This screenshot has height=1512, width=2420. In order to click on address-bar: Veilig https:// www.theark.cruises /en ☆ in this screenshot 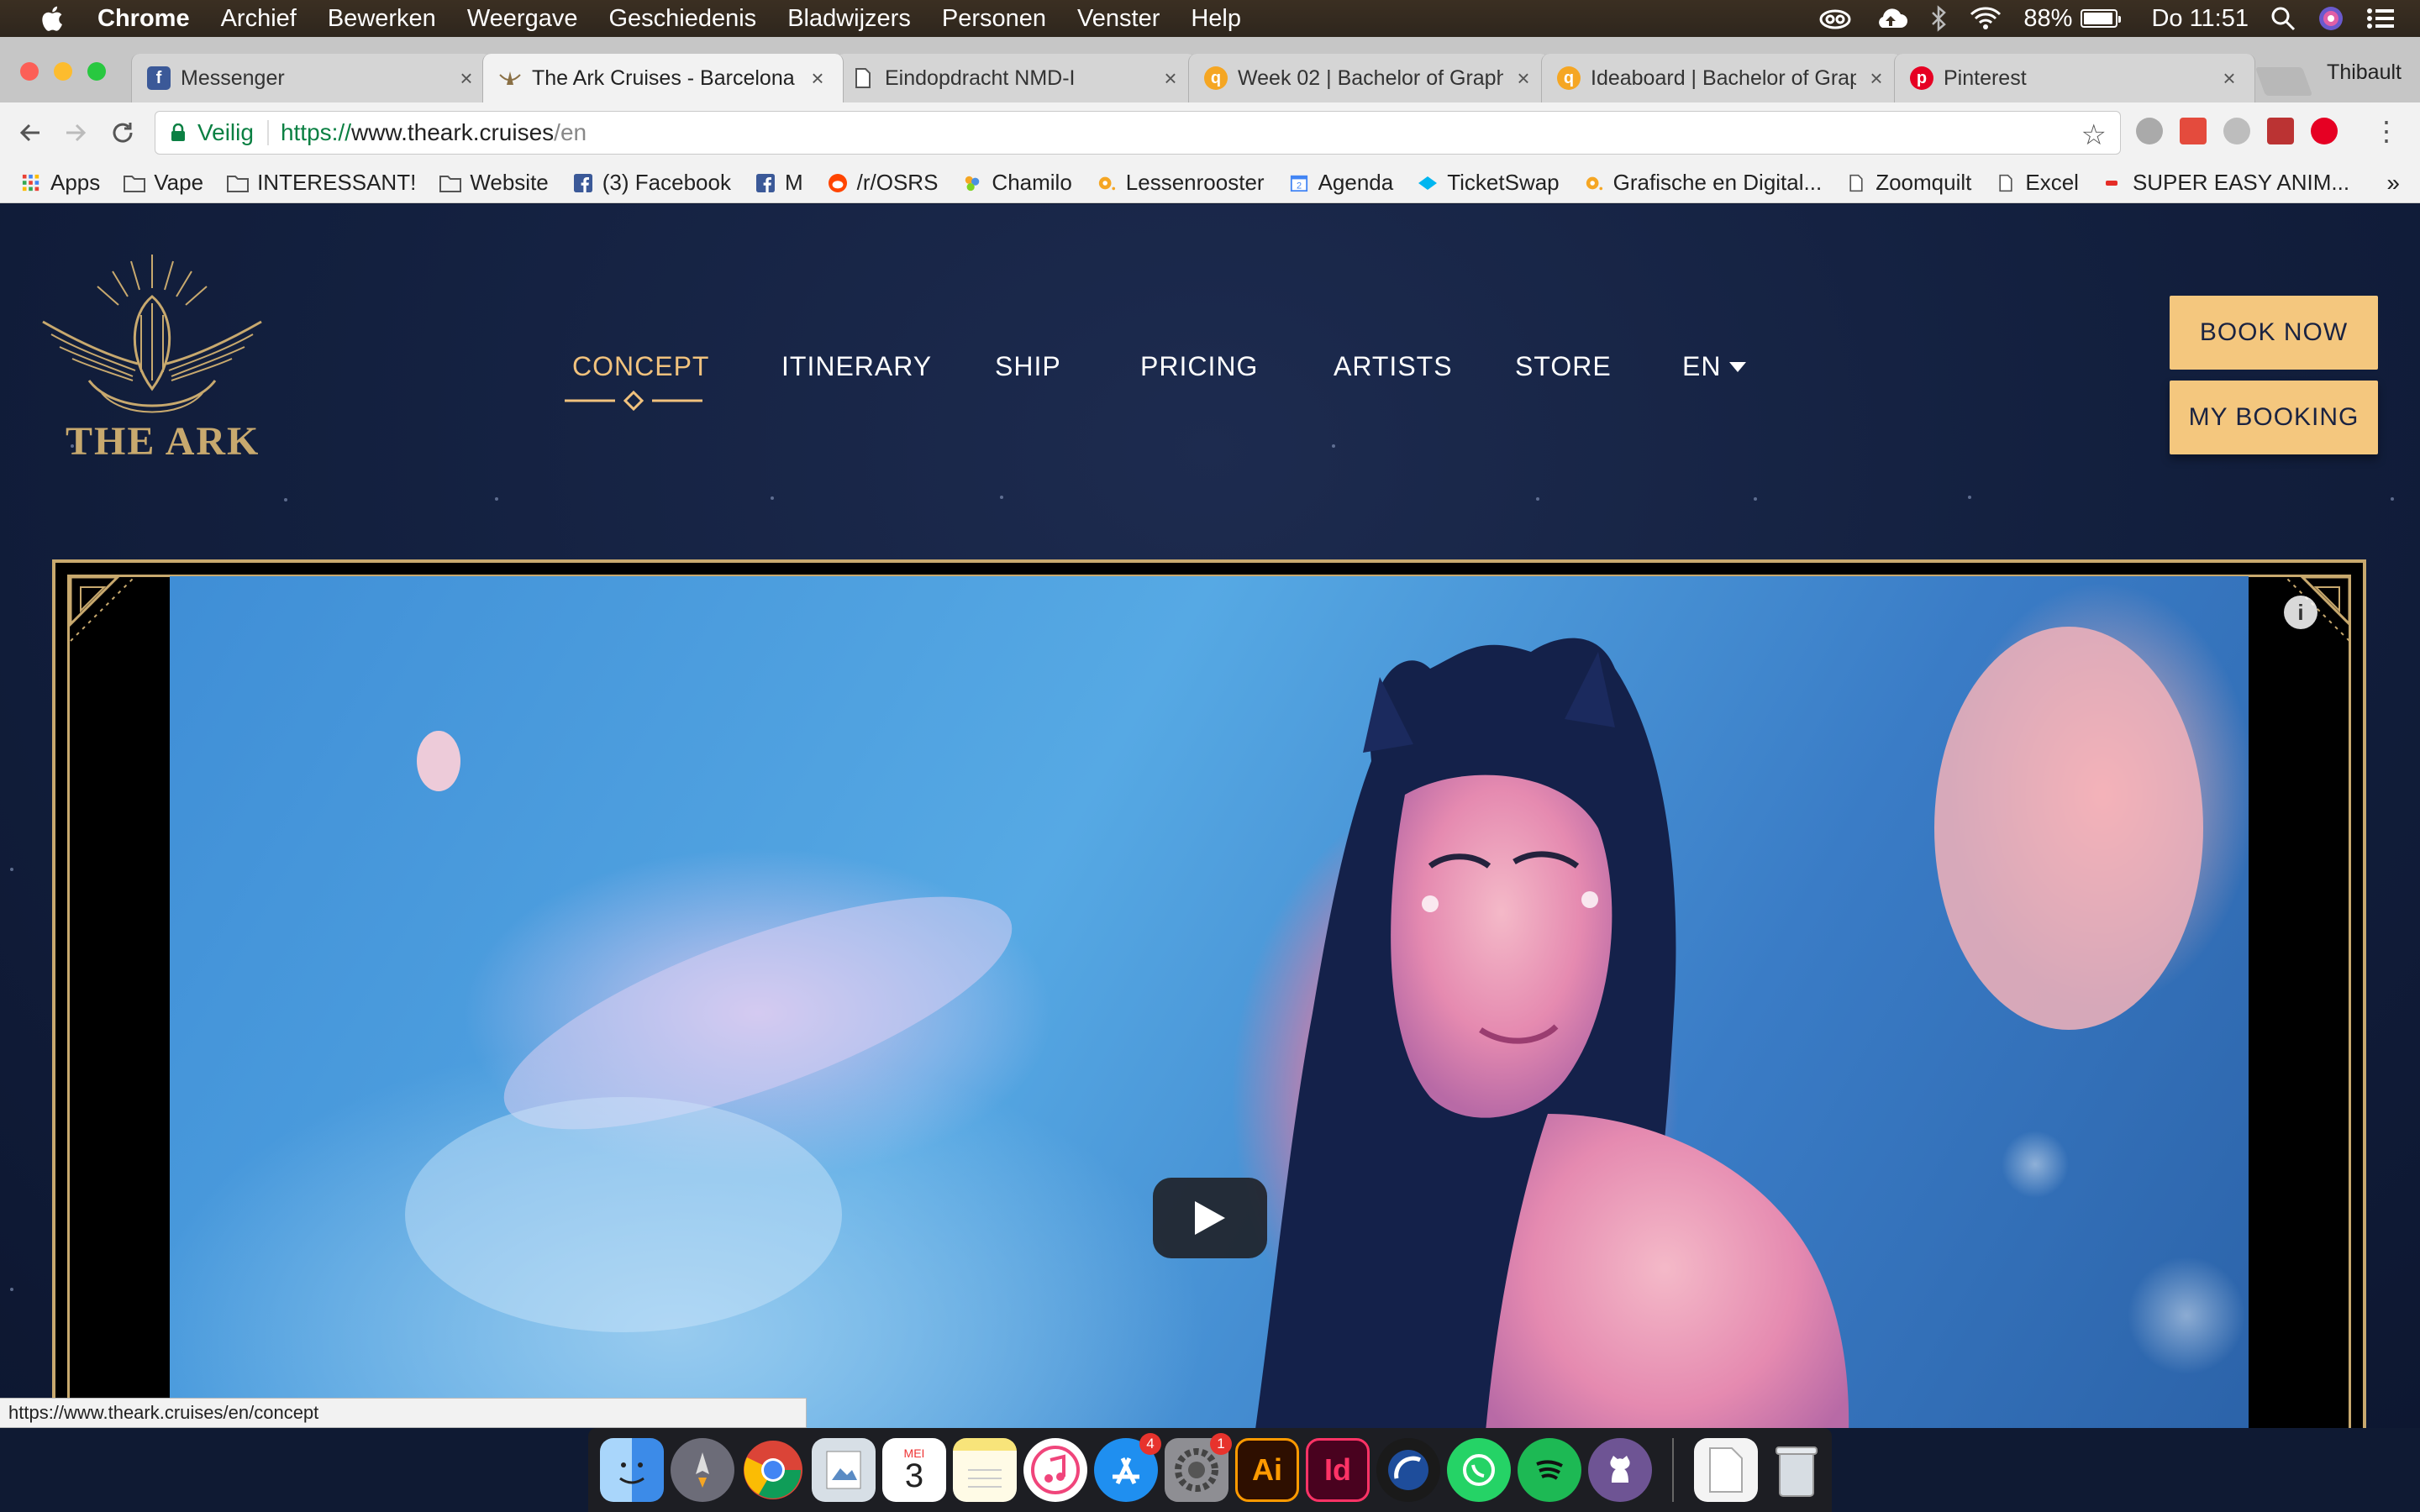, I will do `click(1138, 133)`.